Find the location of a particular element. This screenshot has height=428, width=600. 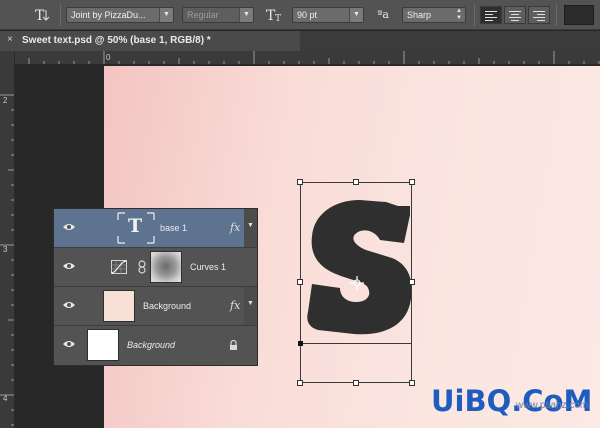

up-down-arrows-icon: ▲ ▼ is located at coordinates (459, 14).